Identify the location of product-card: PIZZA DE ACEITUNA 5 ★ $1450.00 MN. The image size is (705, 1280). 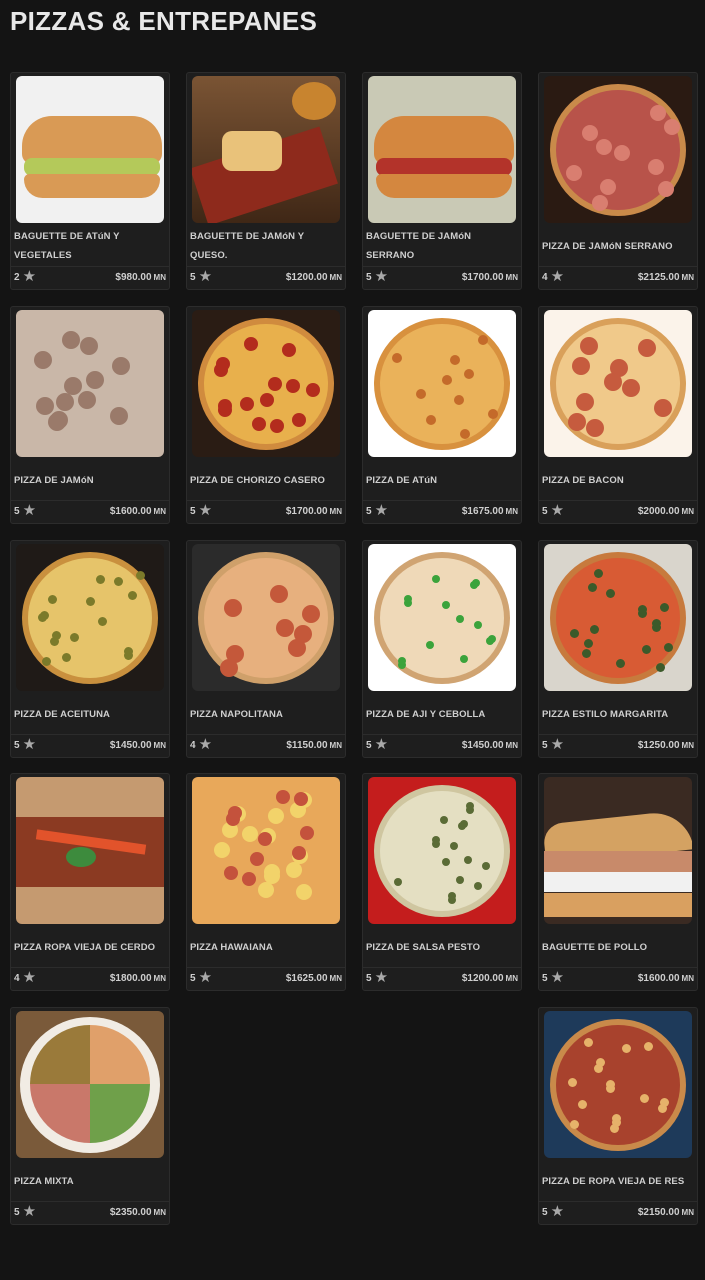
(90, 649).